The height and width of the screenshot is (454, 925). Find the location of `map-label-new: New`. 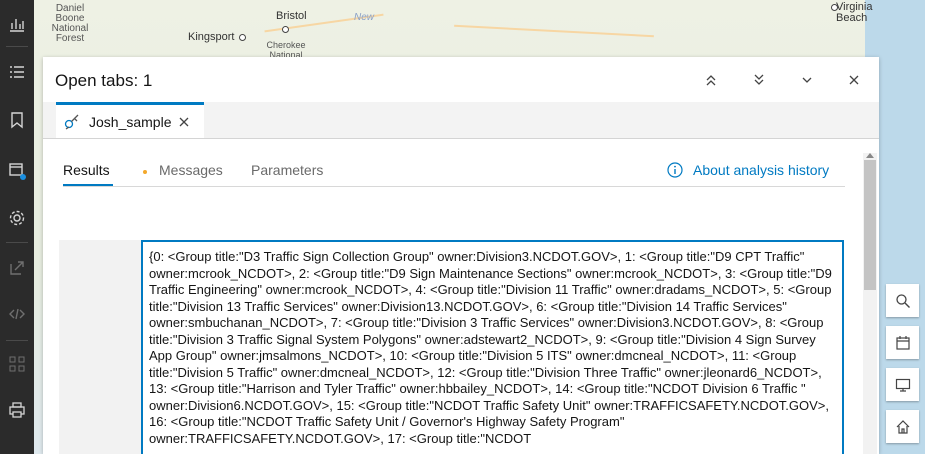

map-label-new: New is located at coordinates (364, 17).